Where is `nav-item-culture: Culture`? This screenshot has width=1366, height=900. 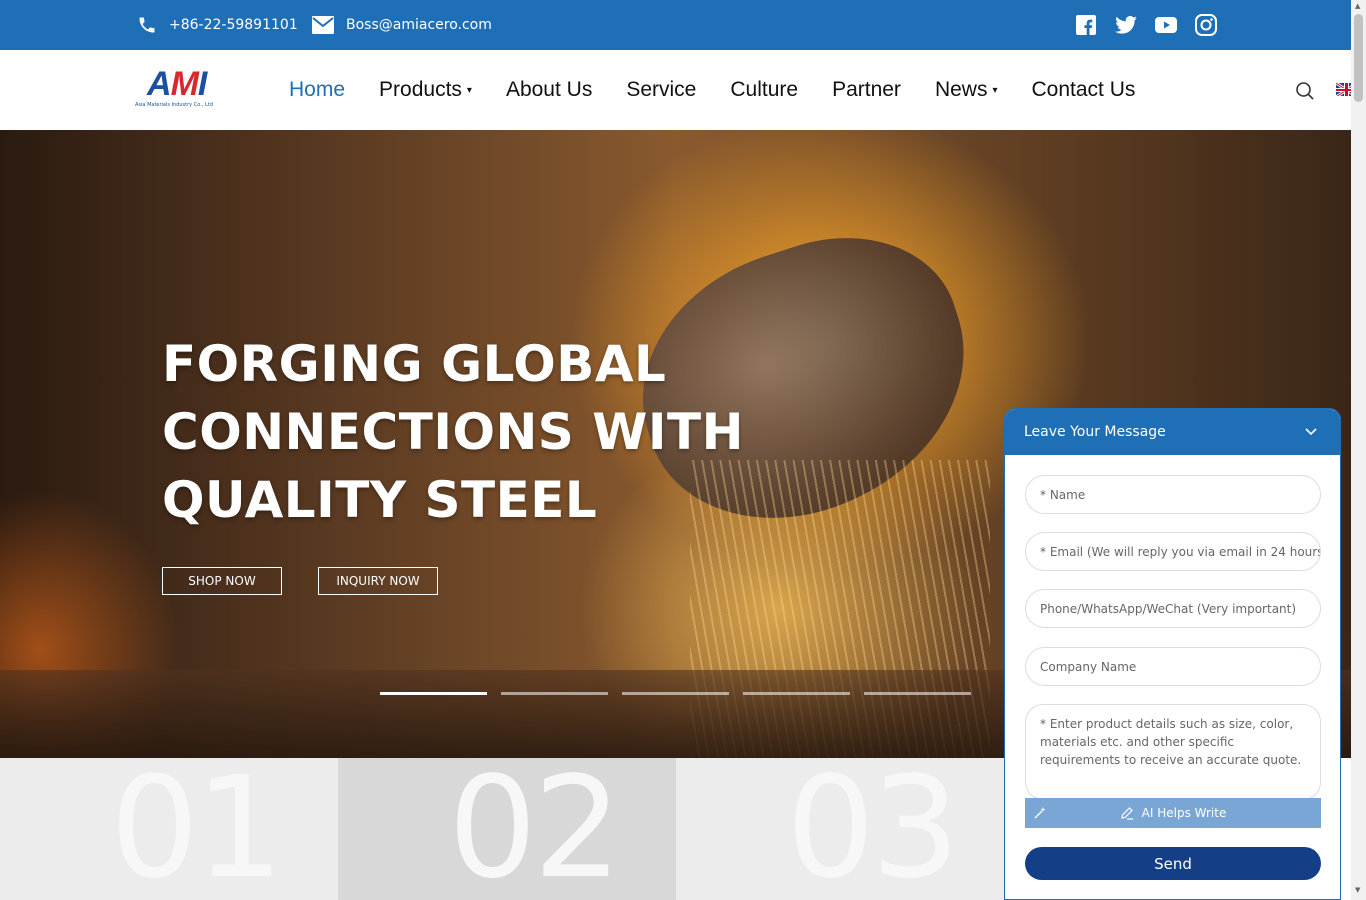
nav-item-culture: Culture is located at coordinates (764, 90).